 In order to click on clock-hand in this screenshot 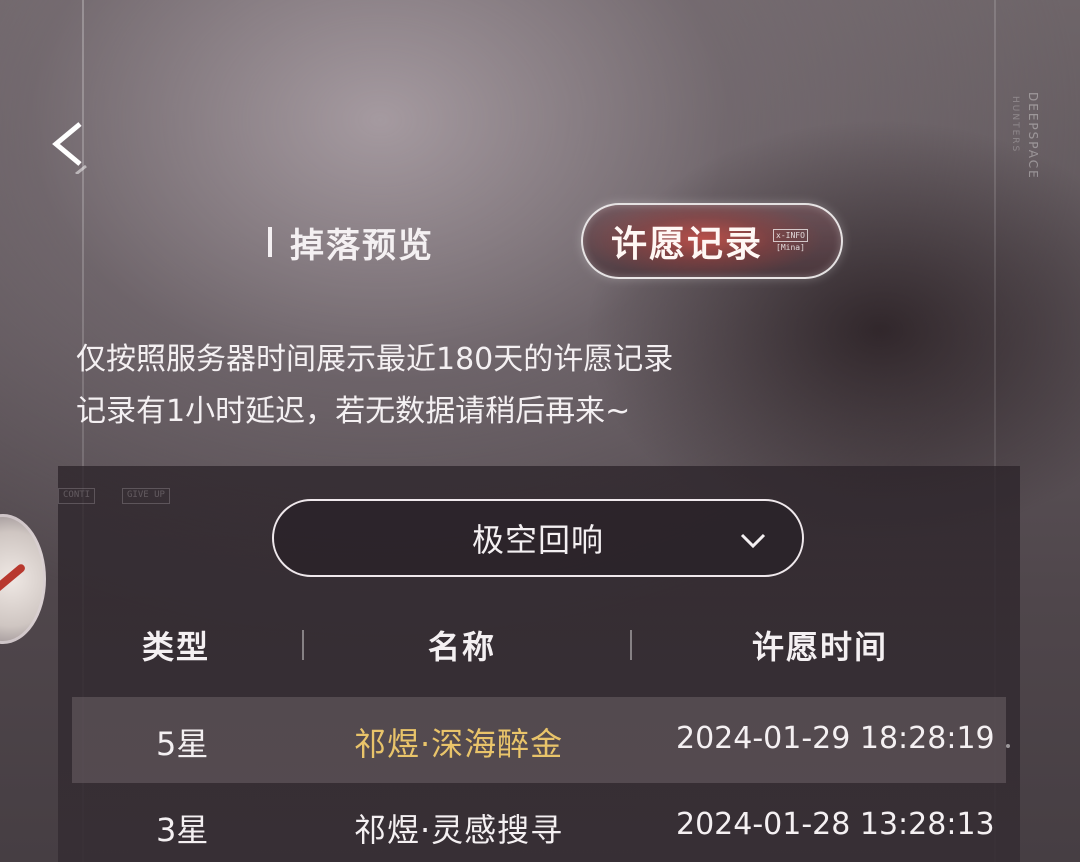, I will do `click(13, 585)`.